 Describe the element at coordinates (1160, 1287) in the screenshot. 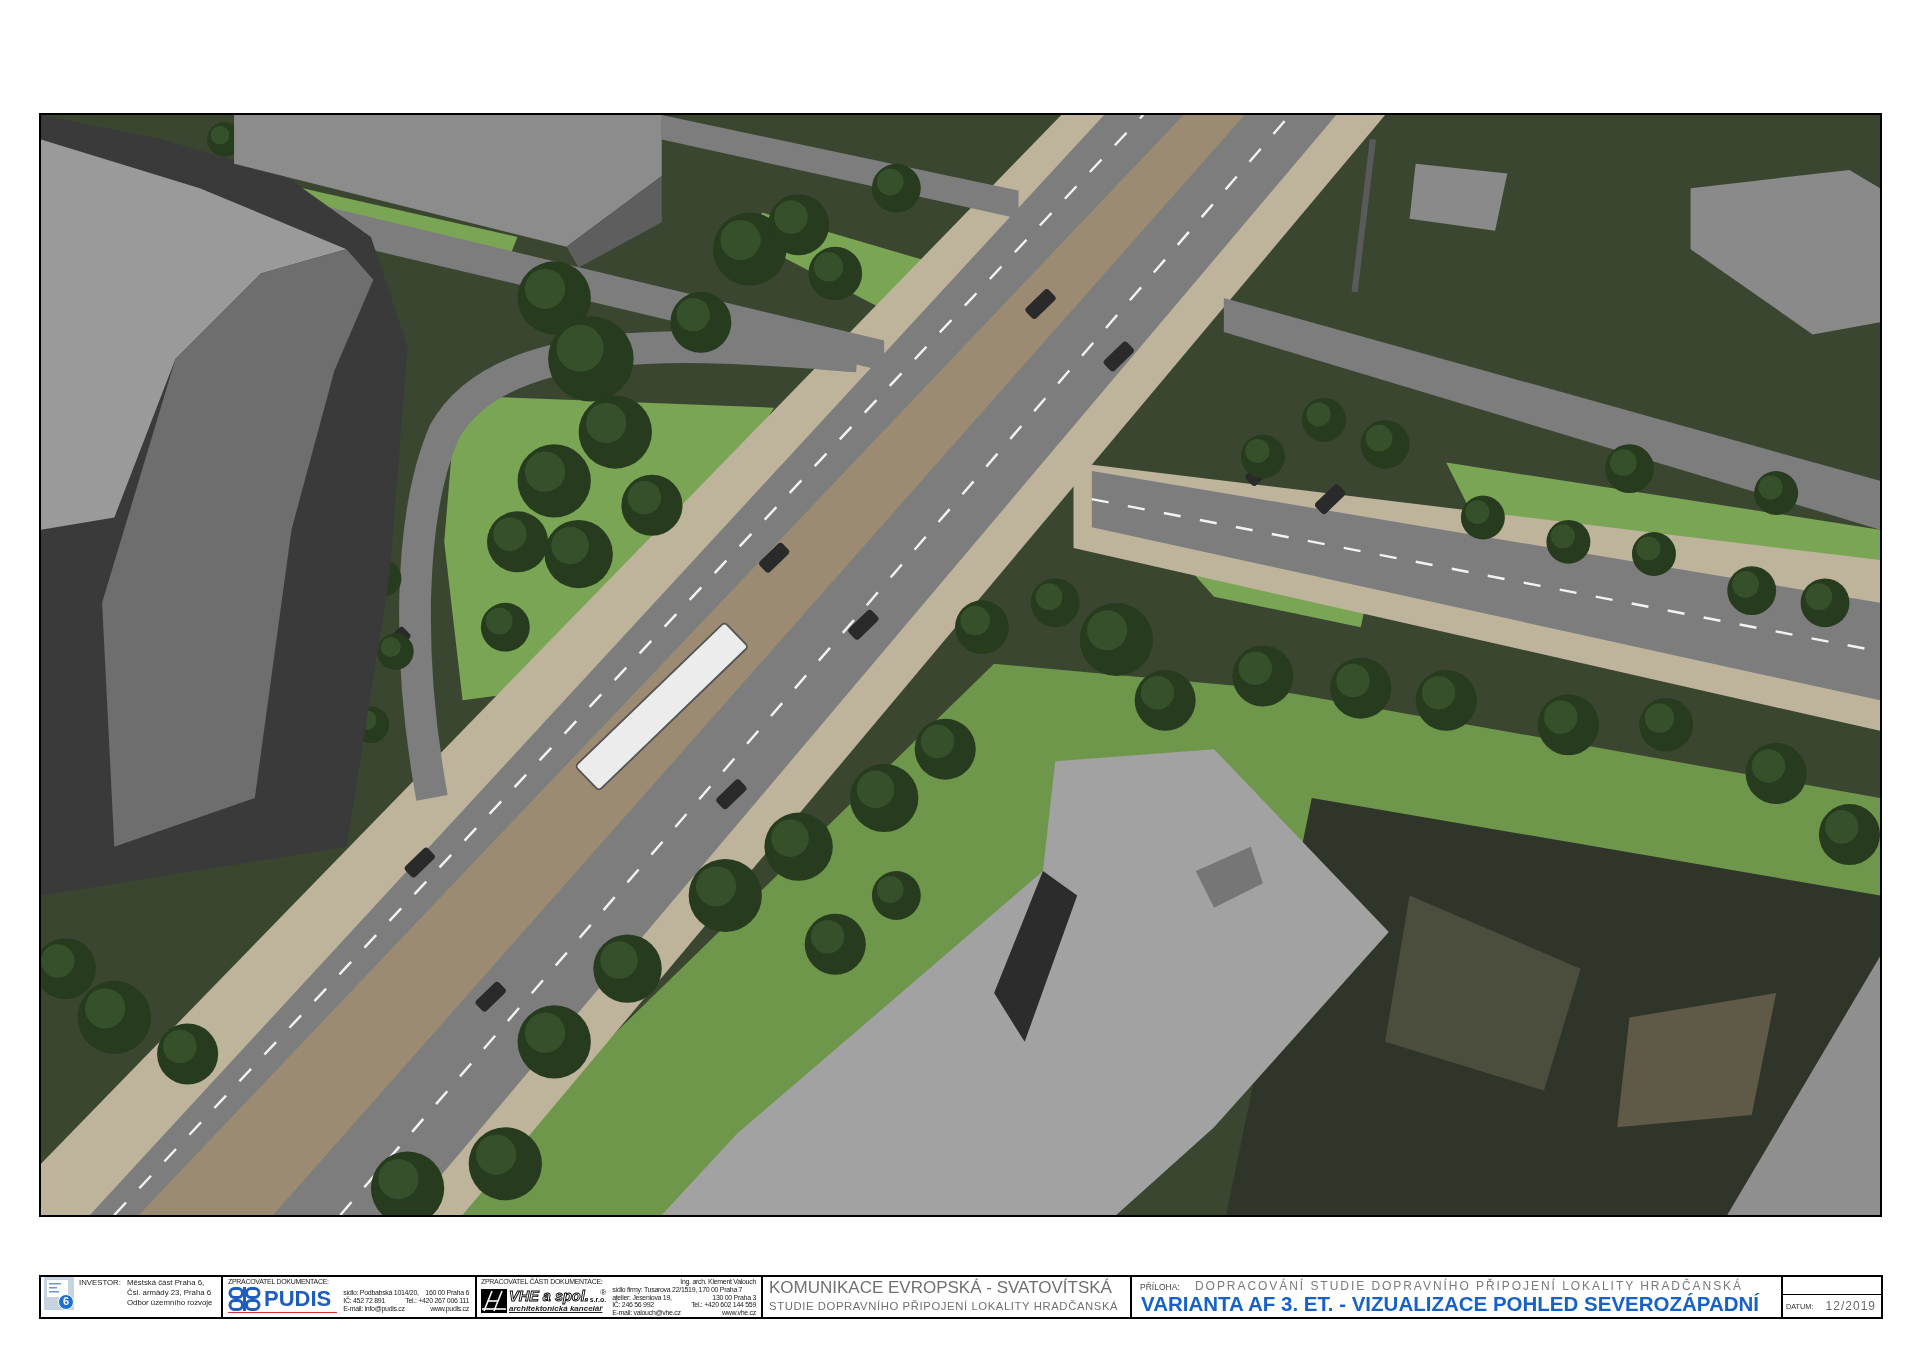

I see `attachment-label: PŘÍLOHA:` at that location.